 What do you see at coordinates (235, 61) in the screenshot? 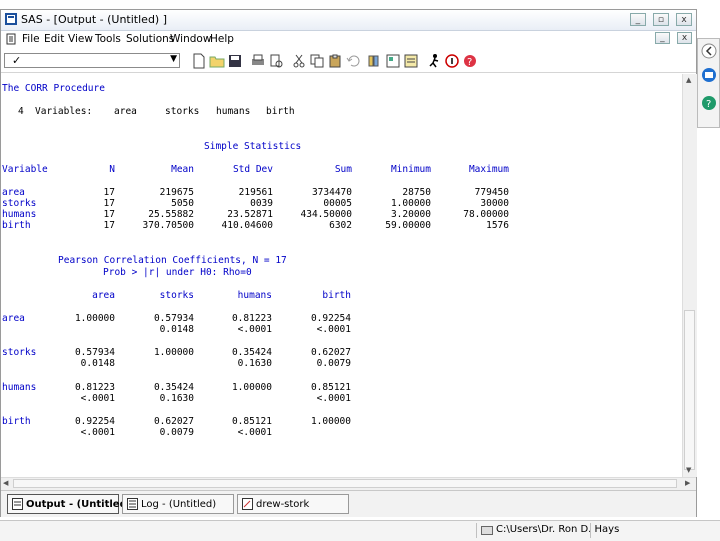
I see `save-icon` at bounding box center [235, 61].